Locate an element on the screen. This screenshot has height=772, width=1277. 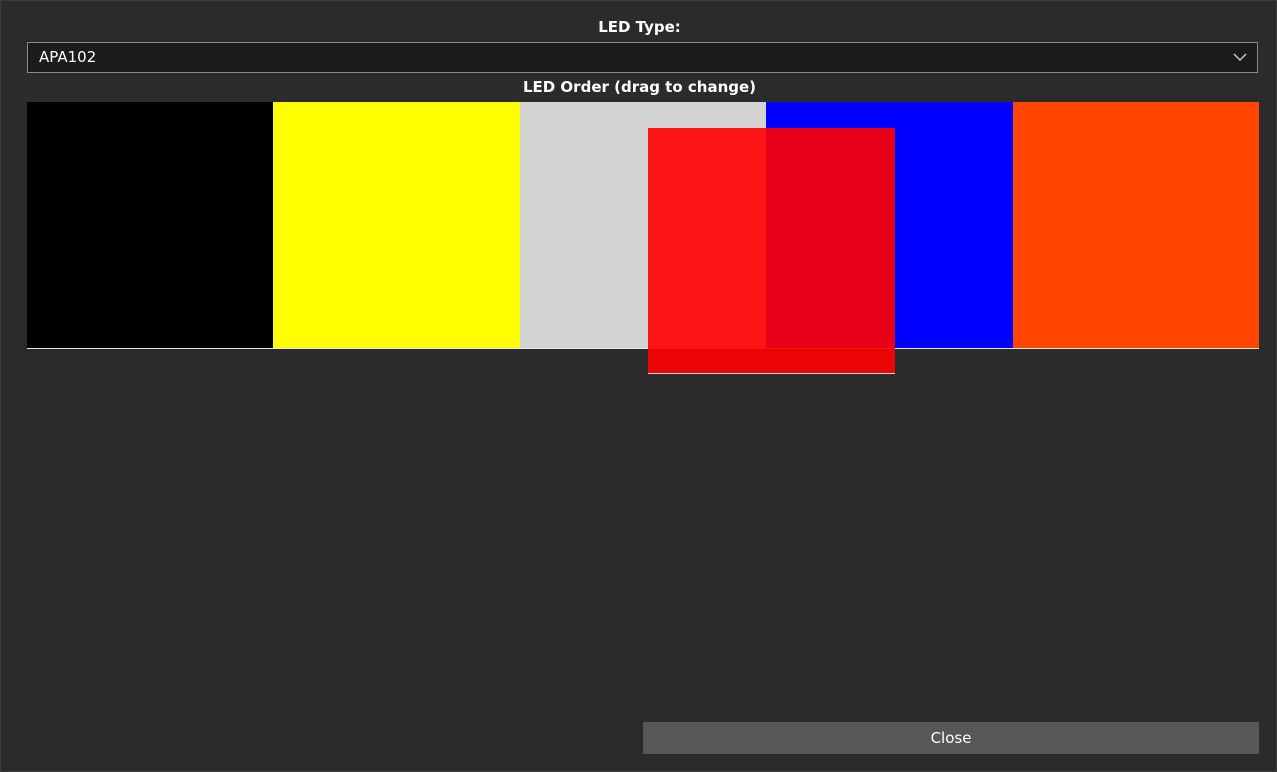
led-type-select: APA102 is located at coordinates (642, 57).